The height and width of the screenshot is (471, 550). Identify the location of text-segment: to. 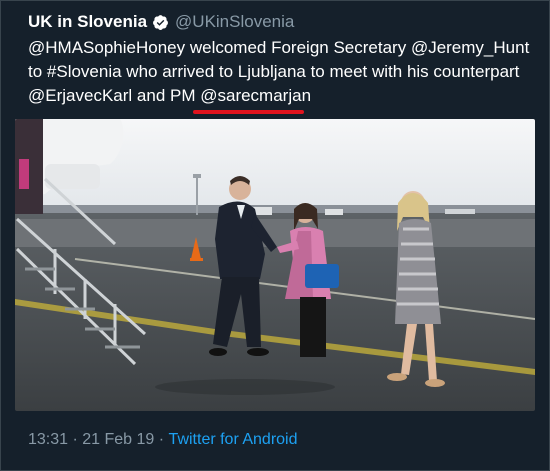
(37, 71).